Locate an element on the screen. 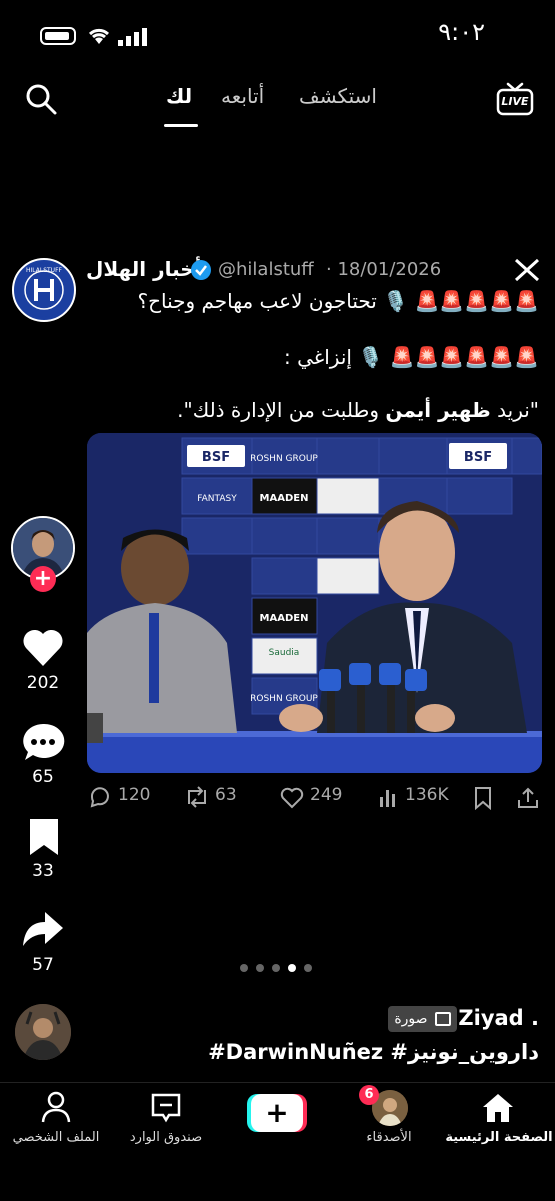  live-label: LIVE is located at coordinates (515, 101).